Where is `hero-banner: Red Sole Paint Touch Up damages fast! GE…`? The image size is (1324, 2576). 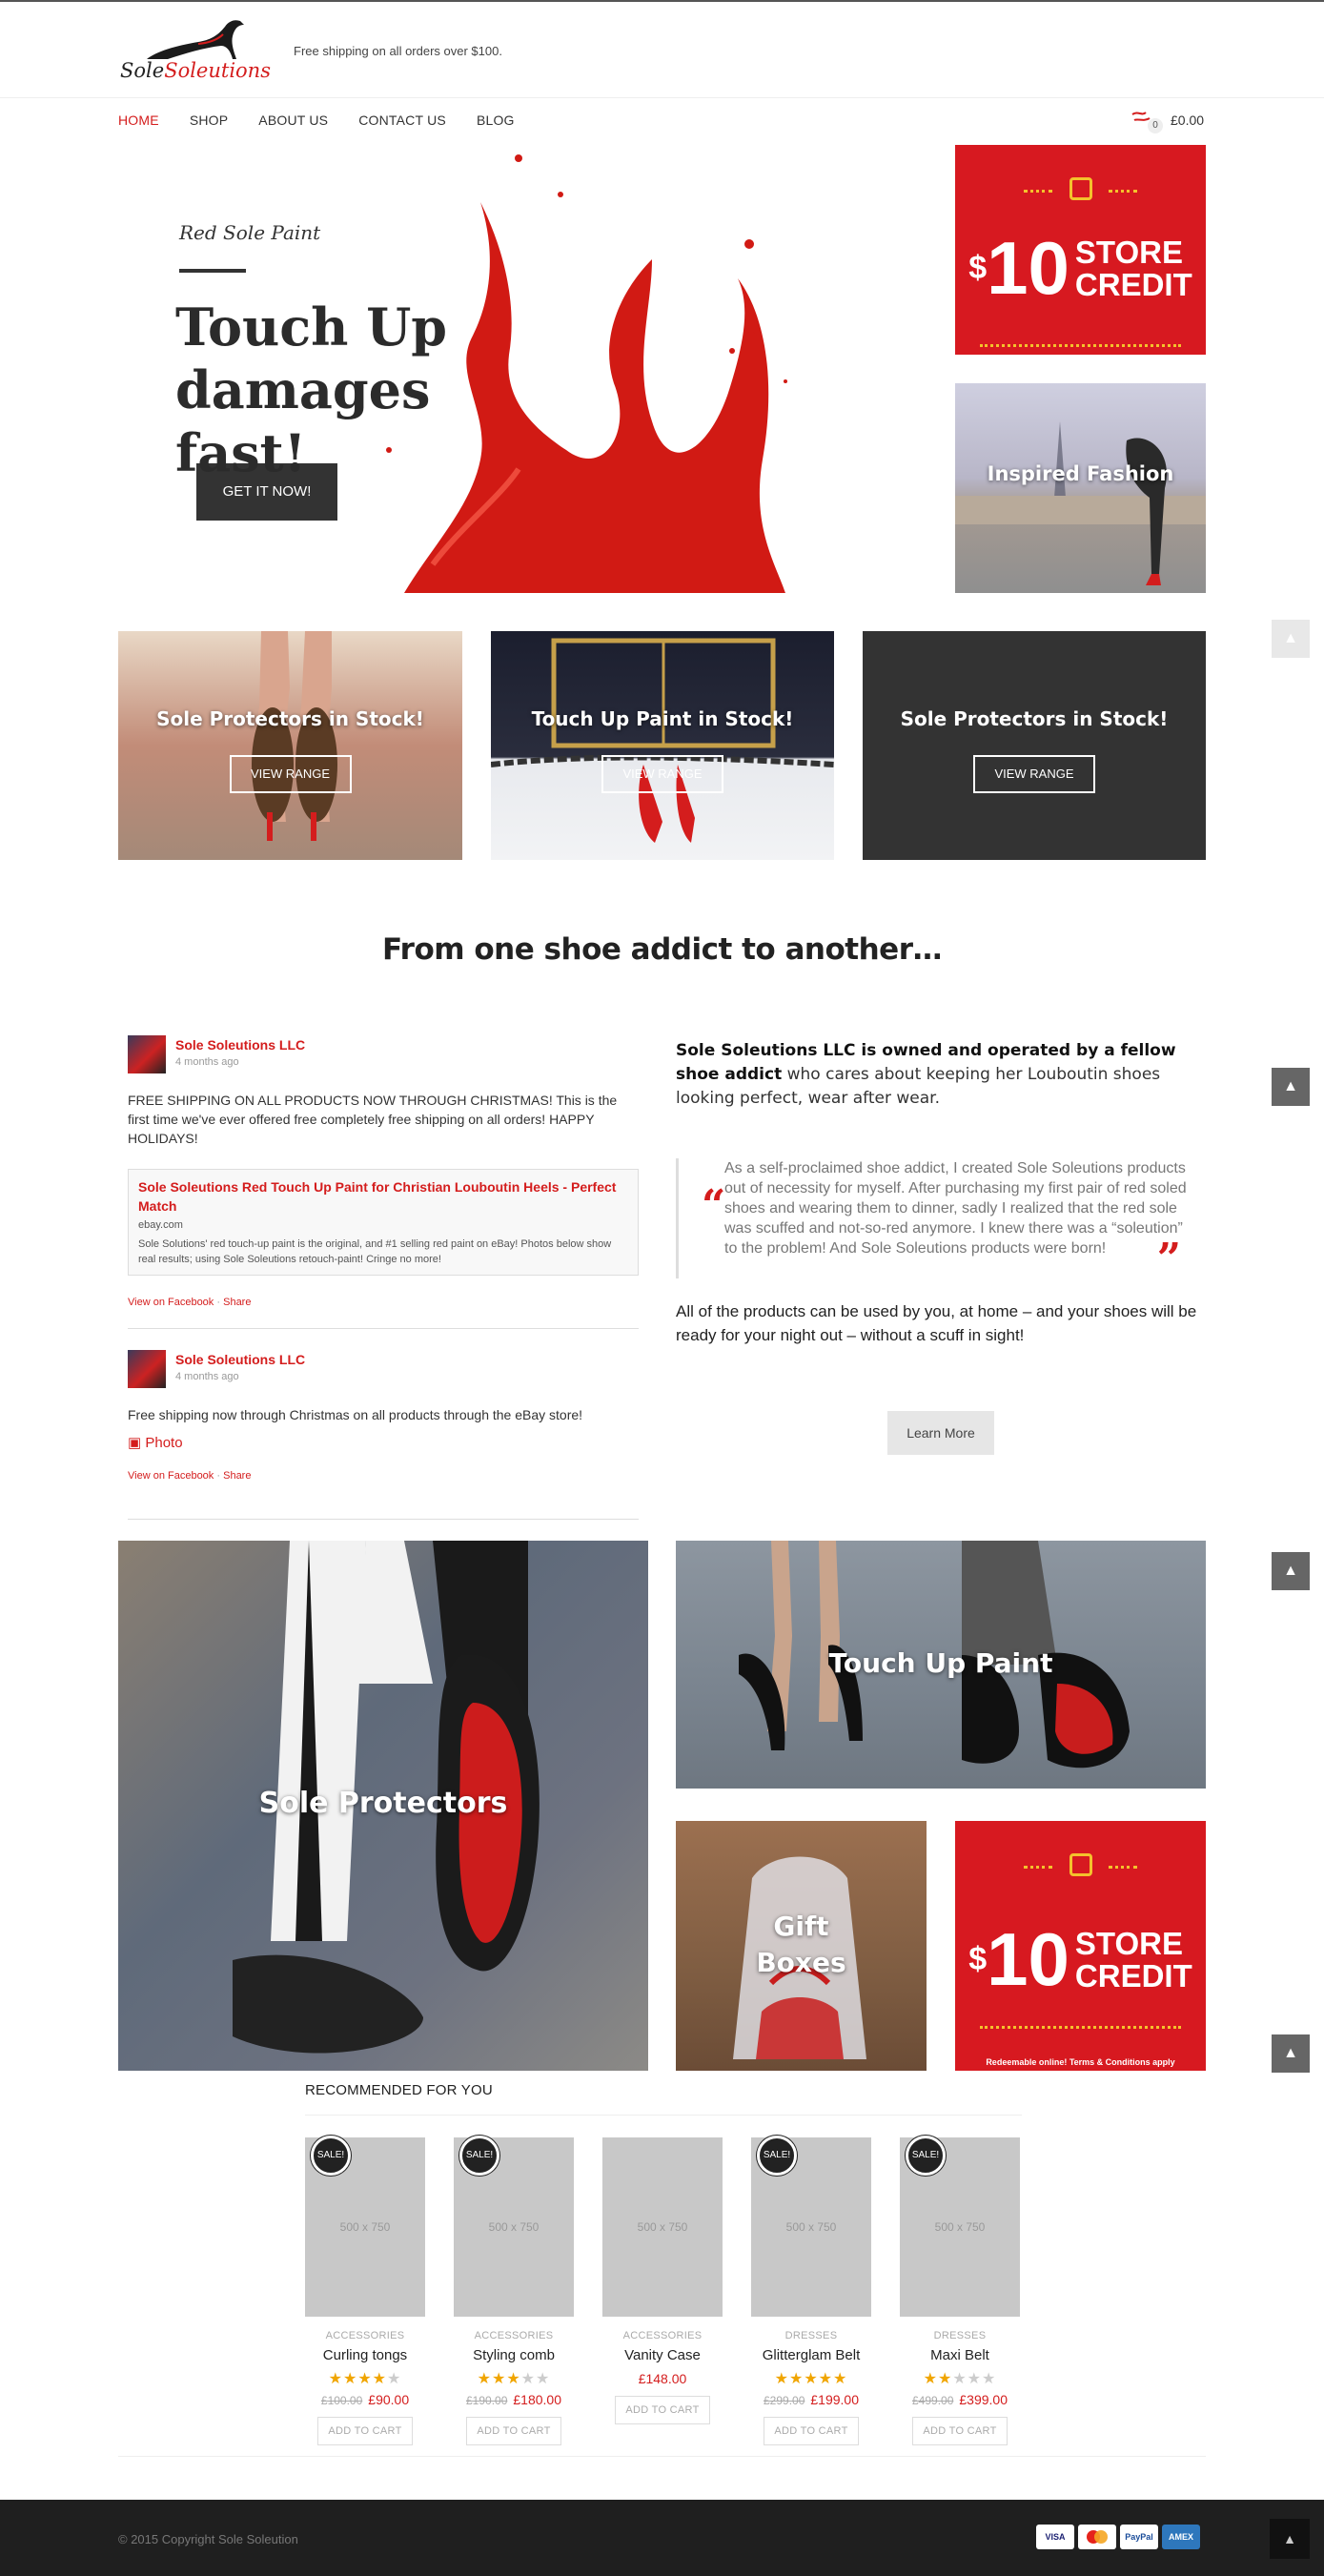 hero-banner: Red Sole Paint Touch Up damages fast! GE… is located at coordinates (526, 369).